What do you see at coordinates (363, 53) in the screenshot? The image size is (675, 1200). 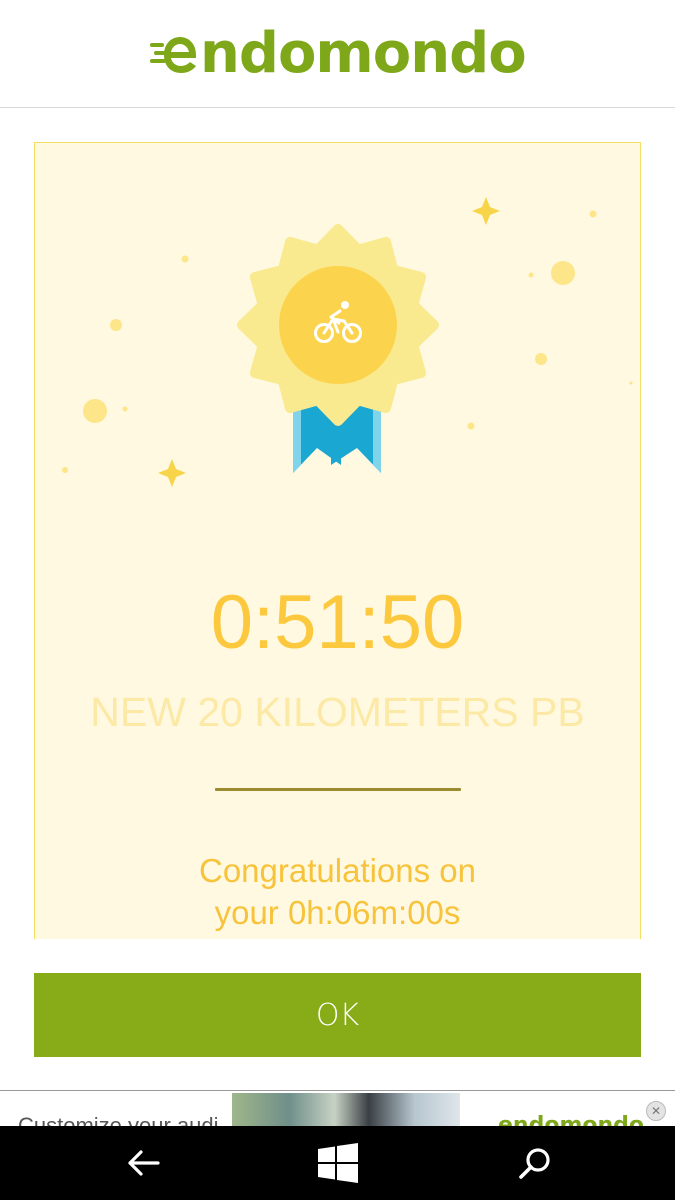 I see `logo-text: ndomondo` at bounding box center [363, 53].